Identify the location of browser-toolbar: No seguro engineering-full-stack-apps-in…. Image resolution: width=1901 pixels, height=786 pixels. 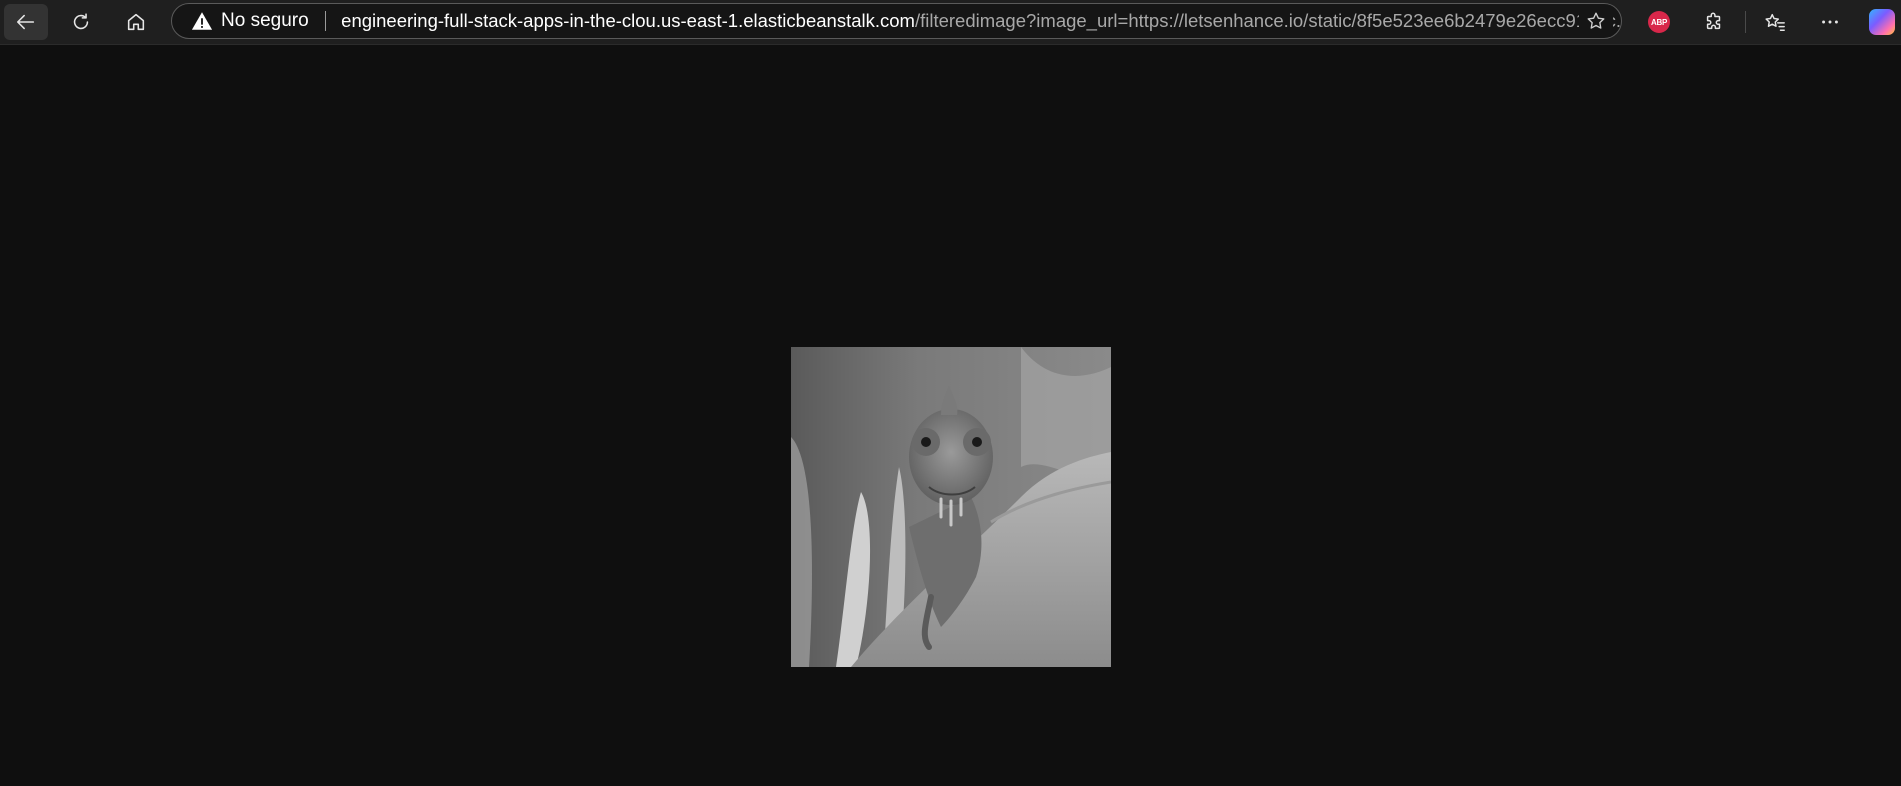
(950, 22).